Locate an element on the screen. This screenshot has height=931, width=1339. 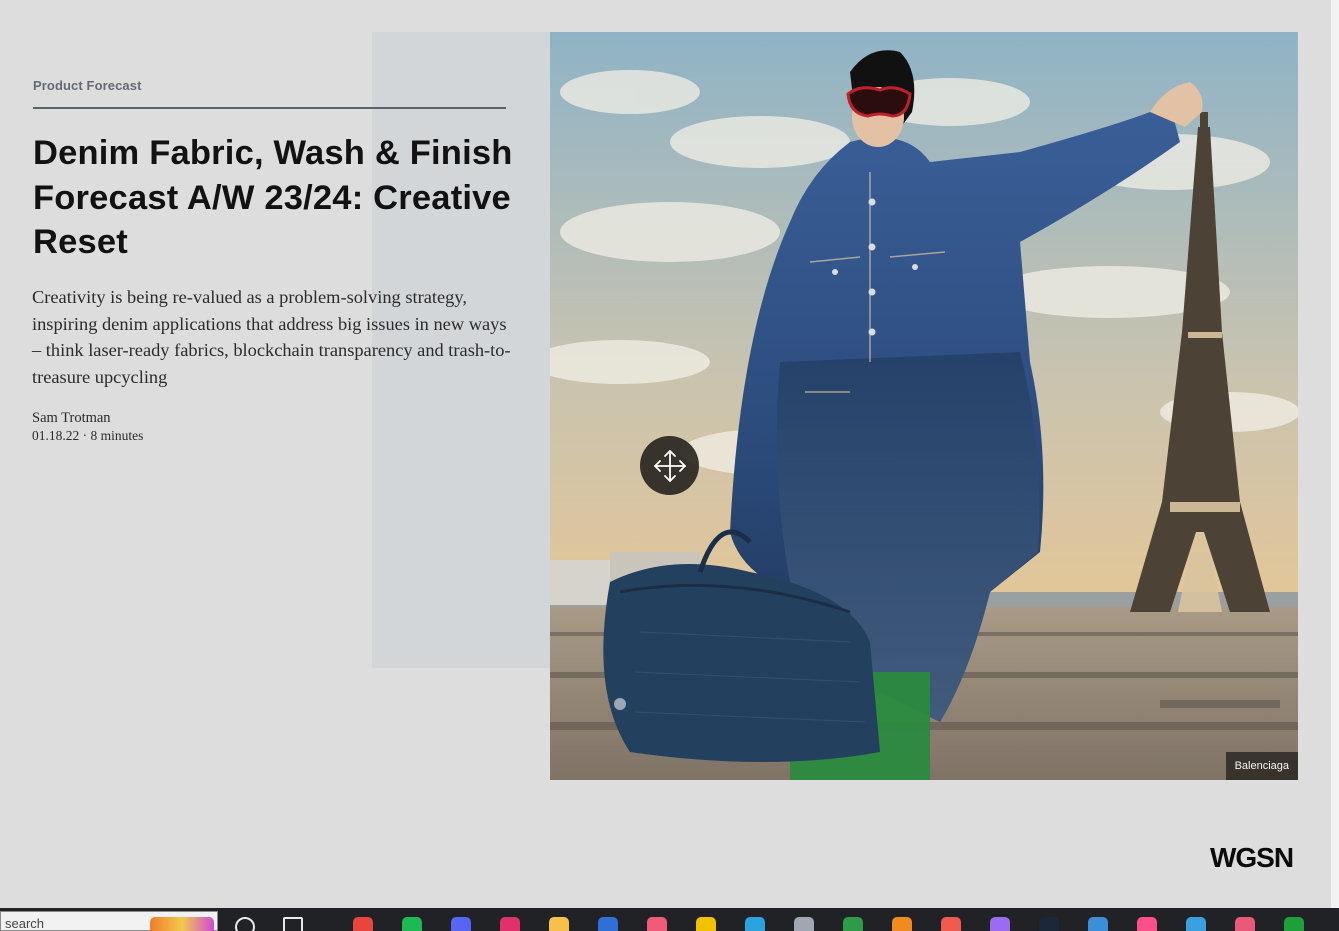
image-credit: Balenciaga is located at coordinates (1261, 766).